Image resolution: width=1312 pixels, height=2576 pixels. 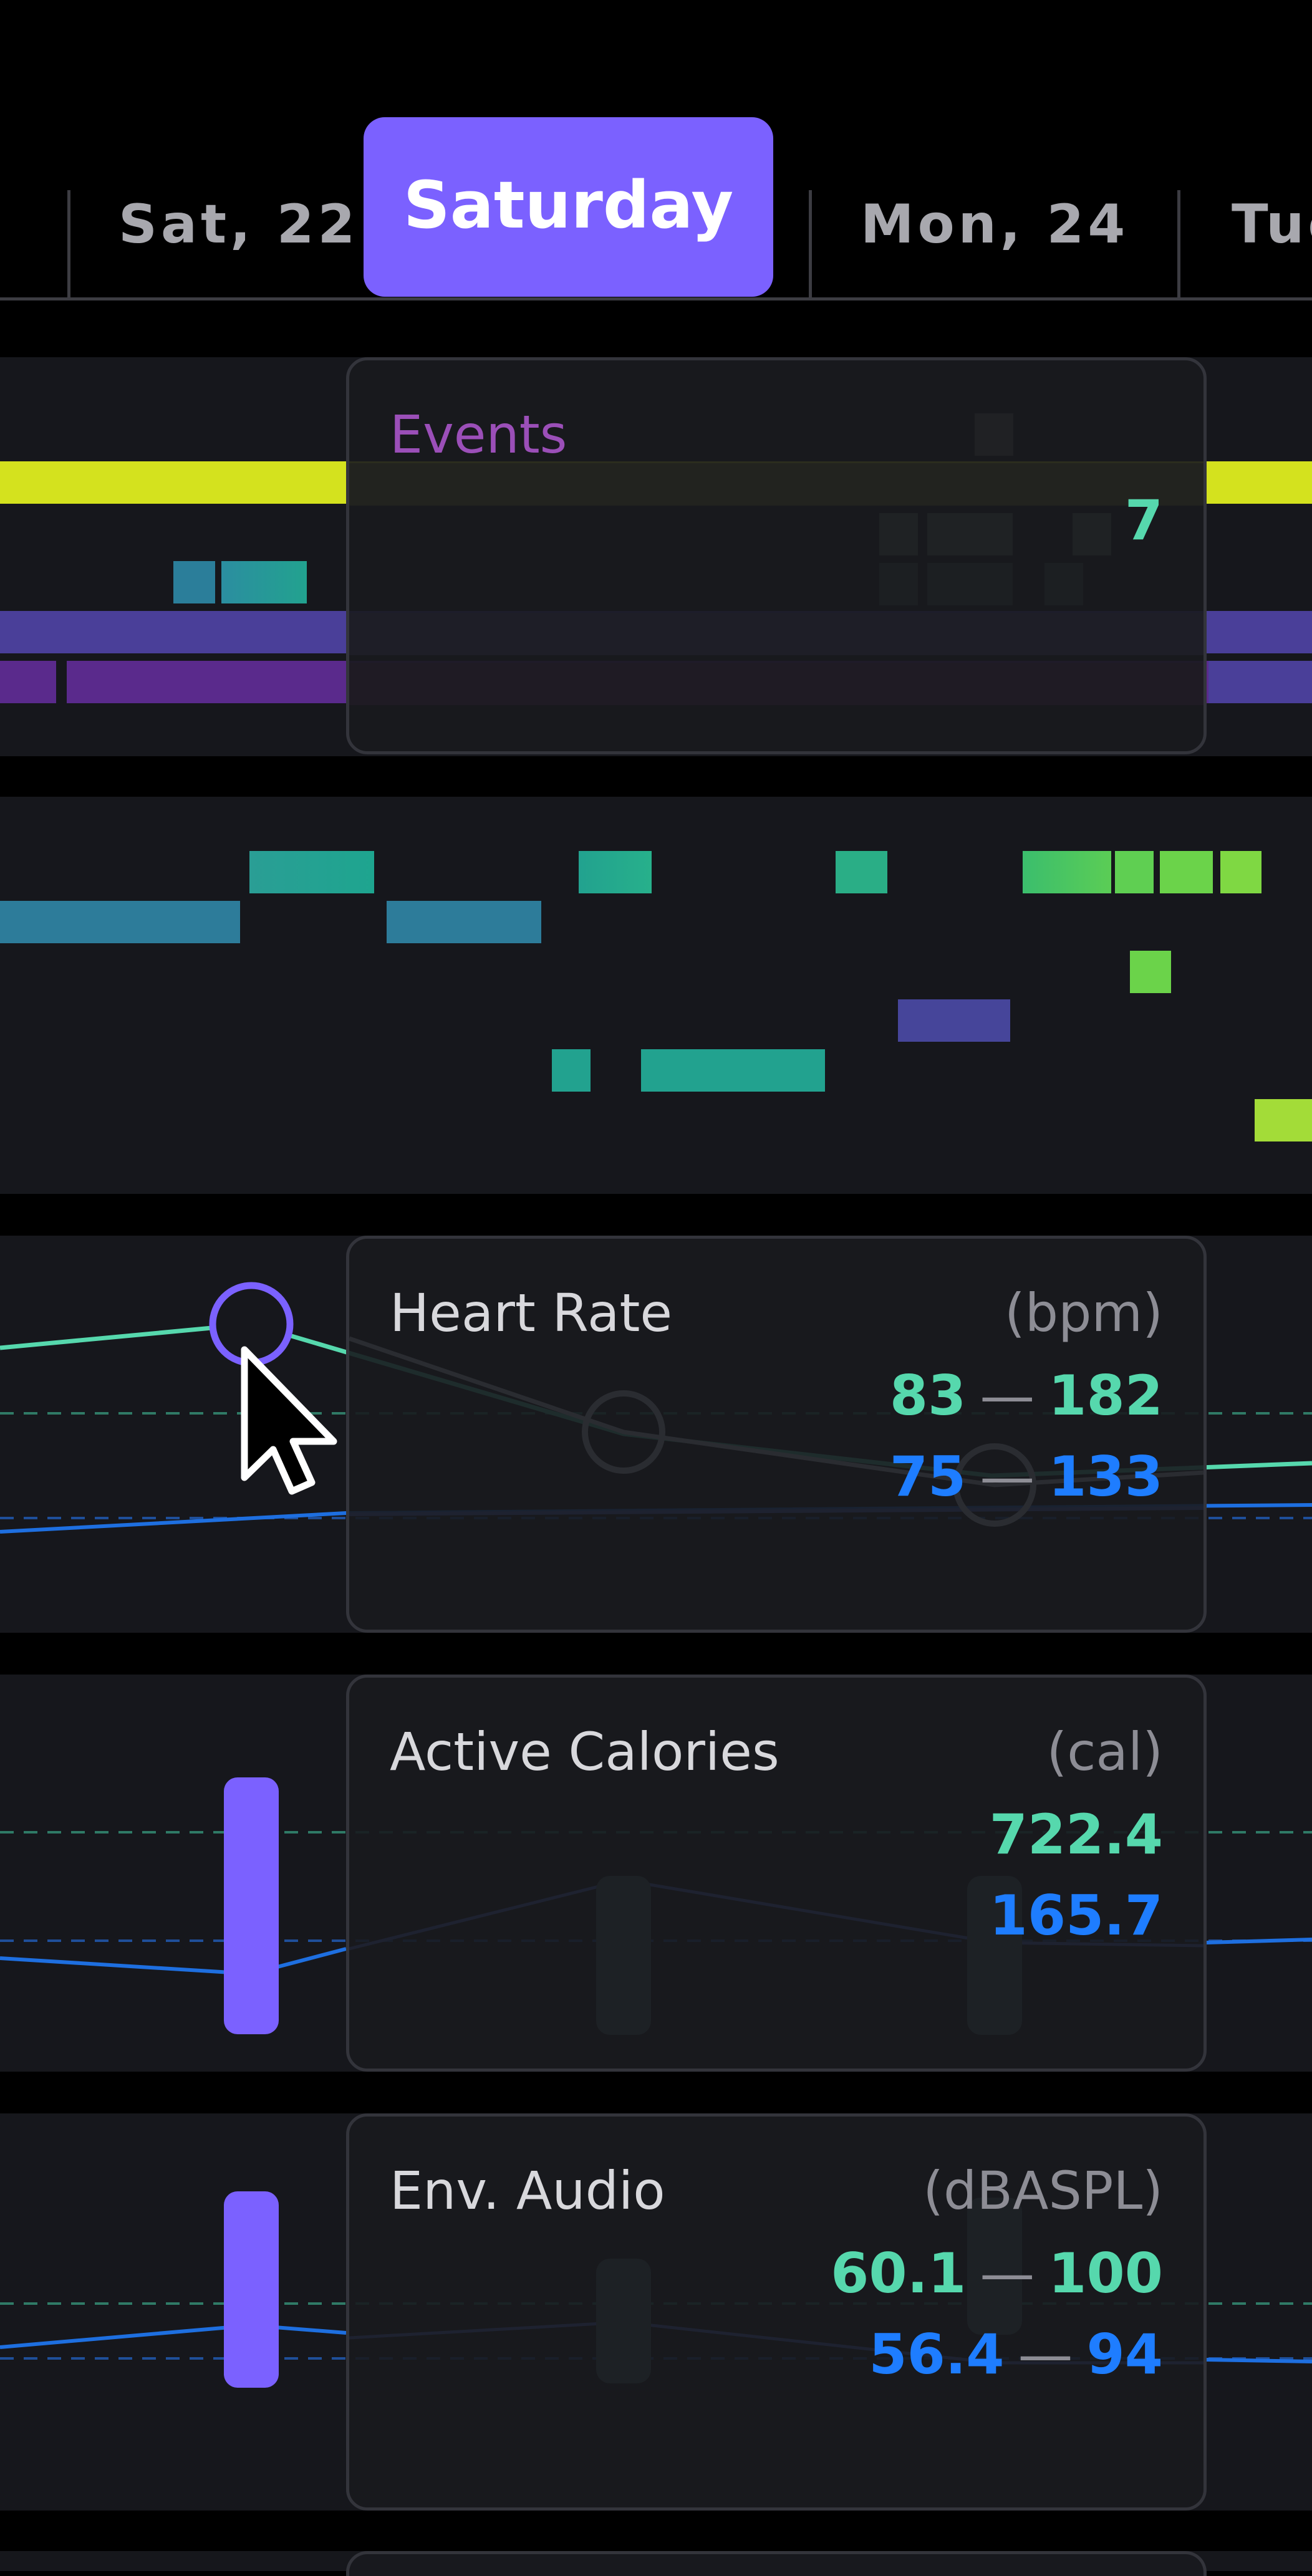 What do you see at coordinates (527, 2190) in the screenshot?
I see `audio-title: Env. Audio` at bounding box center [527, 2190].